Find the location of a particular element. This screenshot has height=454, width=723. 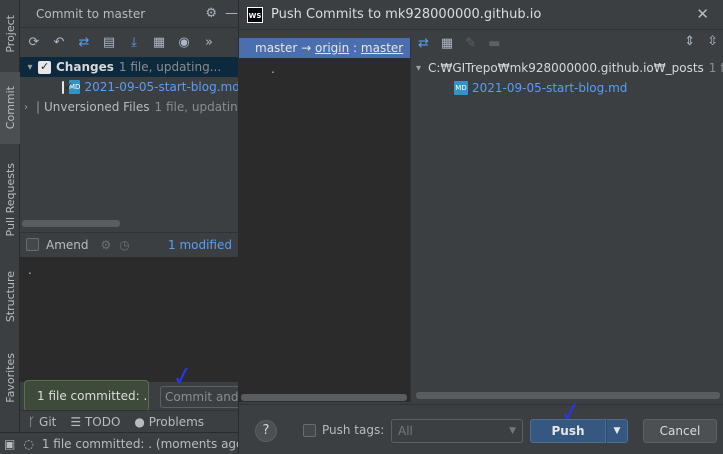

commit-panel-header: Commit to master ⚙ — is located at coordinates (129, 14).